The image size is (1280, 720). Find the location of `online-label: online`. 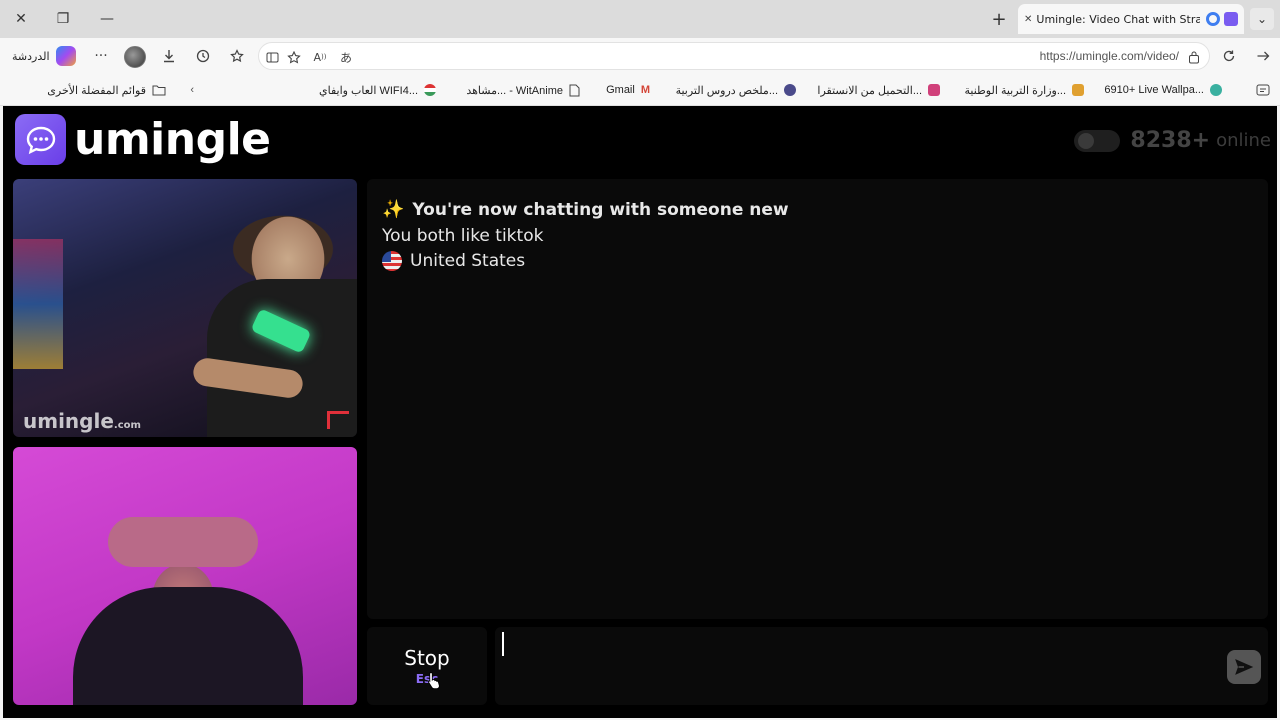

online-label: online is located at coordinates (1243, 140).